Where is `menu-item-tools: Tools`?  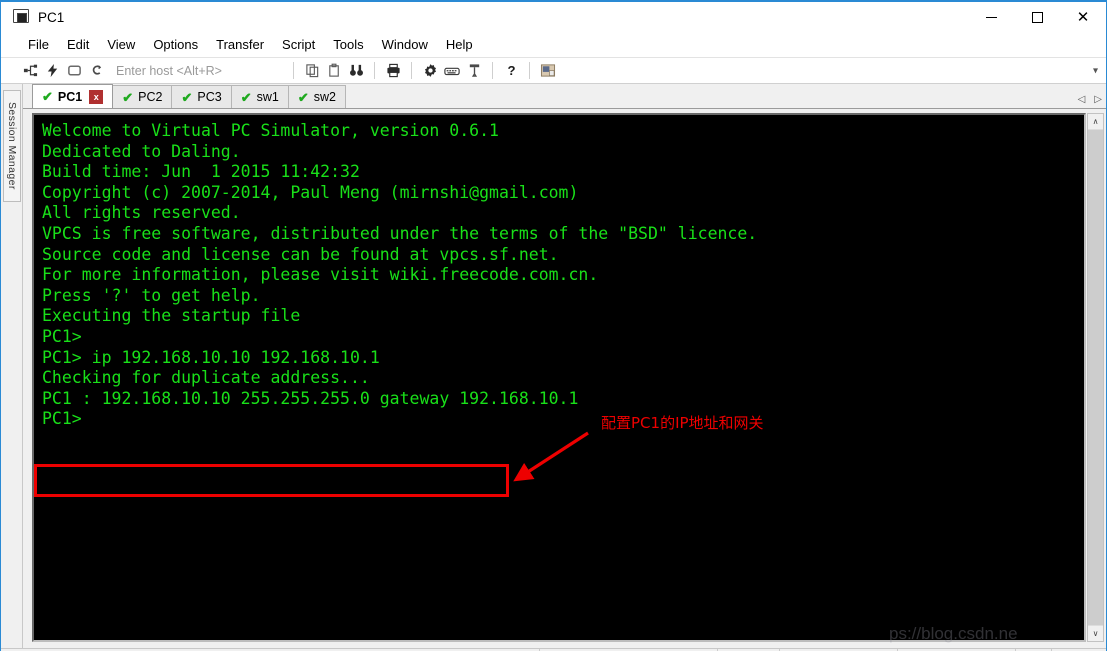 menu-item-tools: Tools is located at coordinates (348, 44).